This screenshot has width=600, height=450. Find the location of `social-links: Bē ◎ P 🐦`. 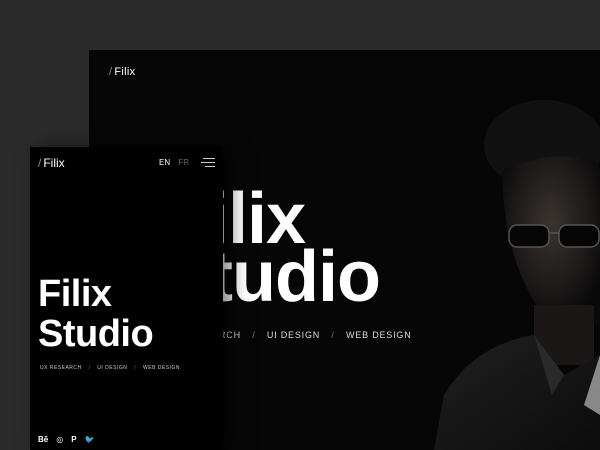

social-links: Bē ◎ P 🐦 is located at coordinates (66, 439).